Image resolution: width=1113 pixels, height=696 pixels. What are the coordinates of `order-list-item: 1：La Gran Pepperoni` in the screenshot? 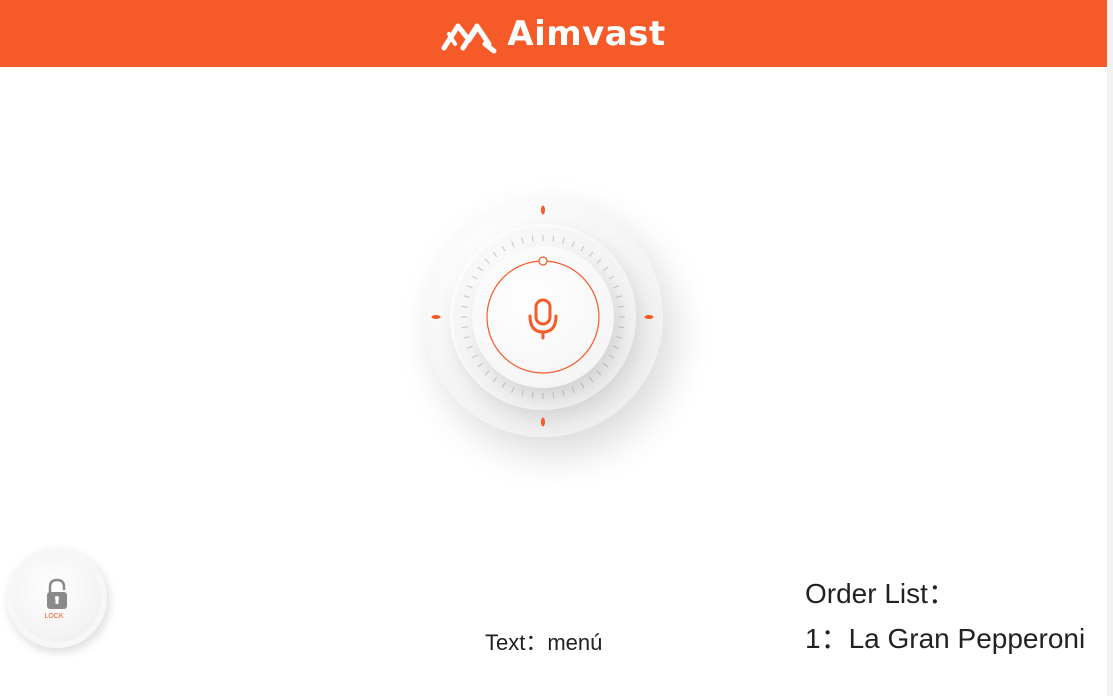 It's located at (945, 638).